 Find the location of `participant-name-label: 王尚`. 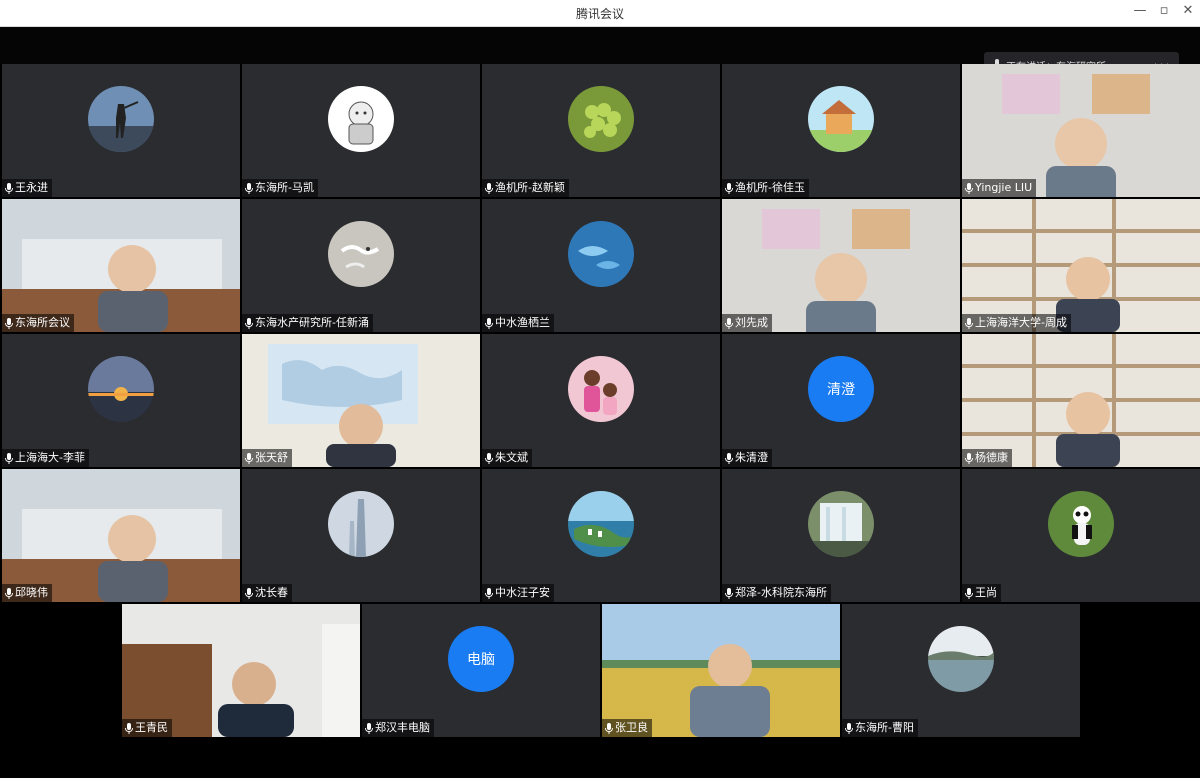

participant-name-label: 王尚 is located at coordinates (981, 593).